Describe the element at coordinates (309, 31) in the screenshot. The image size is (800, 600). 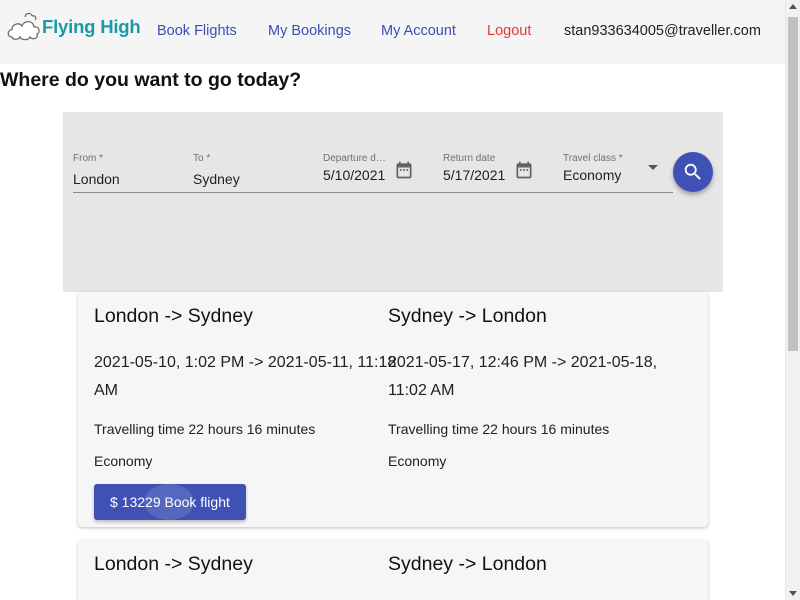
I see `nav-my-bookings: My Bookings` at that location.